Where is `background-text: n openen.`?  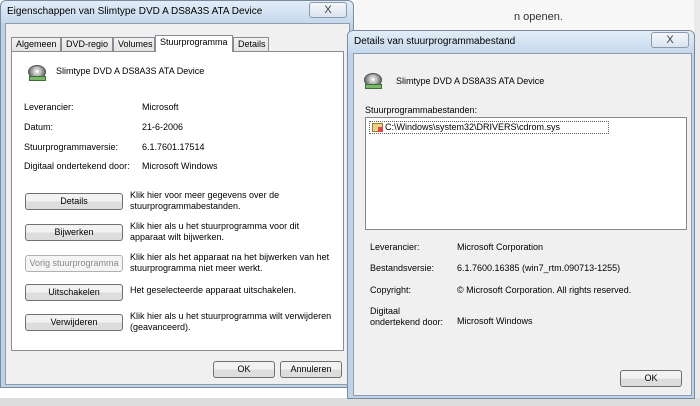 background-text: n openen. is located at coordinates (538, 17).